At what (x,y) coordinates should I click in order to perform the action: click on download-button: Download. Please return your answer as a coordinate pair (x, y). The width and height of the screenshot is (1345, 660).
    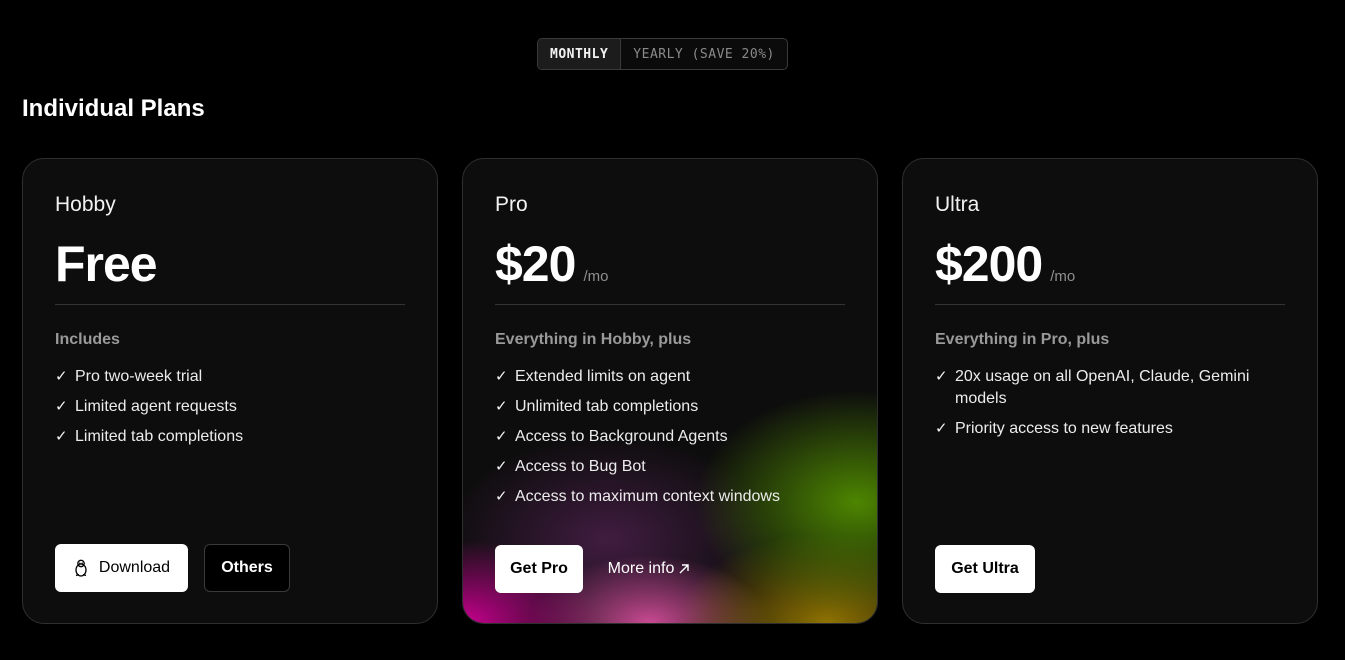
    Looking at the image, I should click on (121, 568).